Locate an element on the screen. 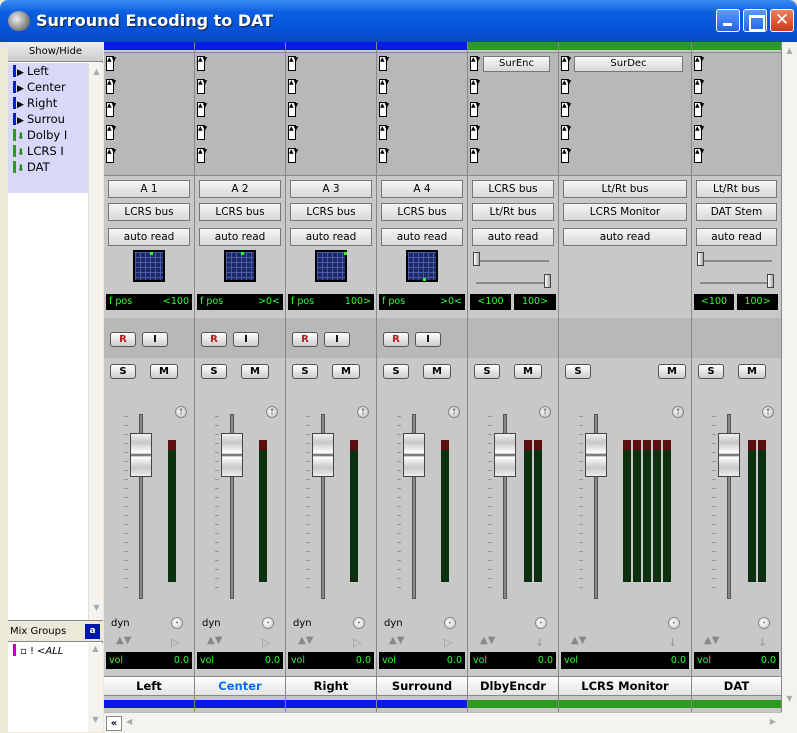  vertical-scrollbar: ▲ ▼ is located at coordinates (789, 377).